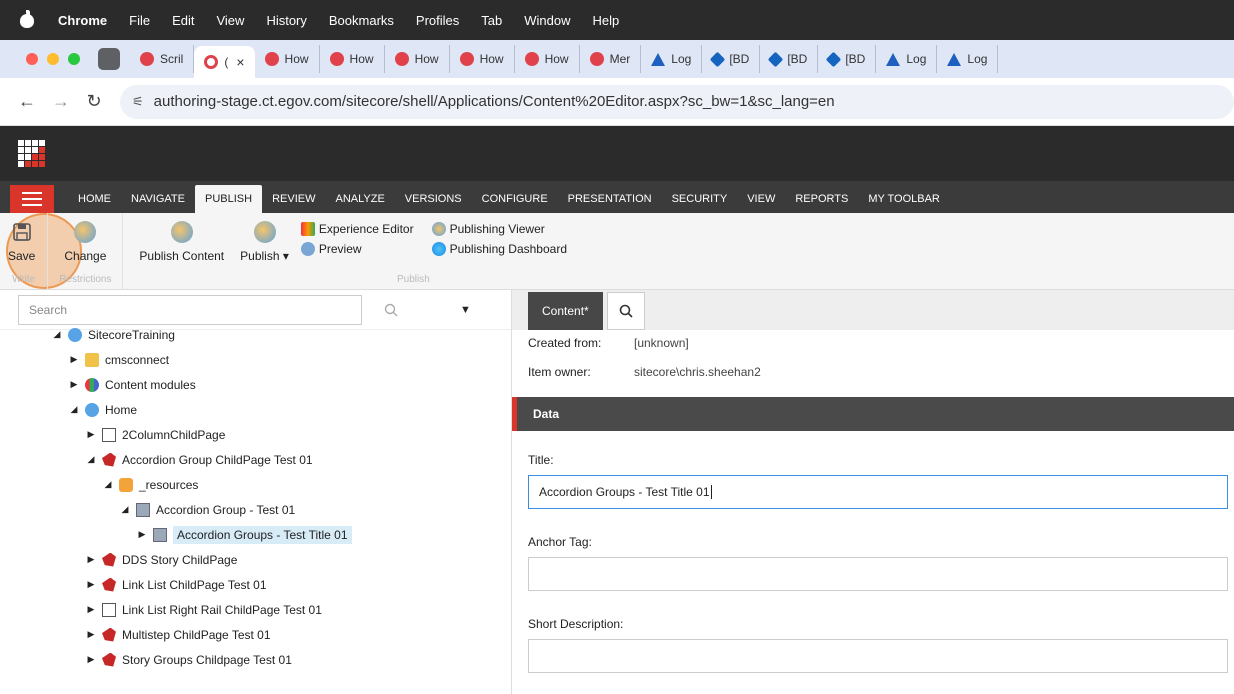 The width and height of the screenshot is (1234, 694). Describe the element at coordinates (229, 199) in the screenshot. I see `ribbon-tab-publish: PUBLISH` at that location.